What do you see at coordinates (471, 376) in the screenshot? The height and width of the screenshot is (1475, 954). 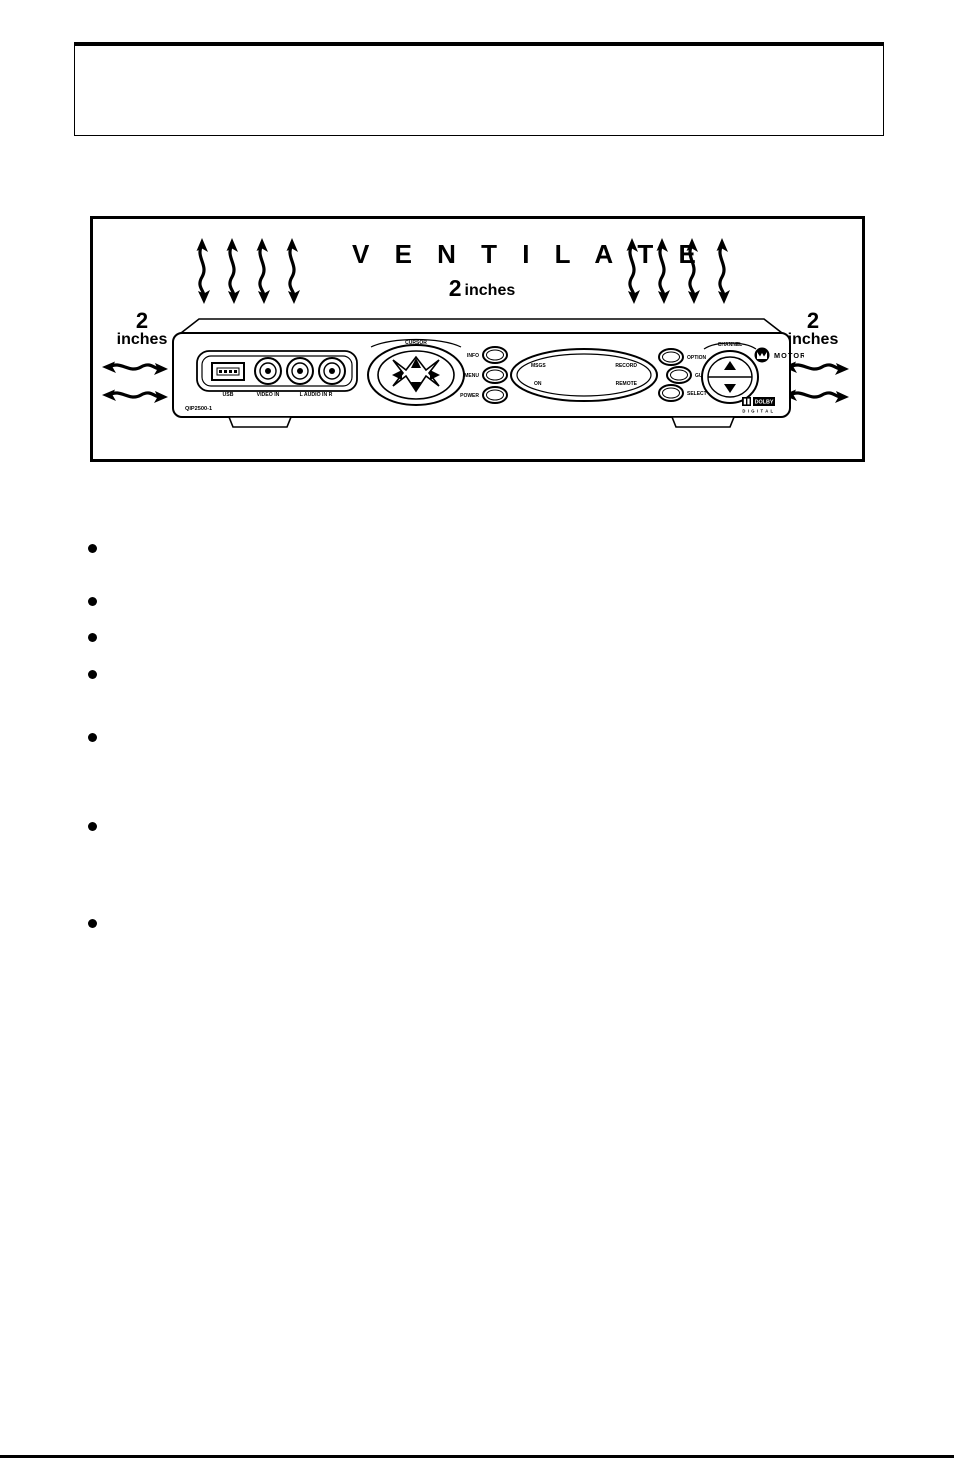 I see `menu-button-label: MENU` at bounding box center [471, 376].